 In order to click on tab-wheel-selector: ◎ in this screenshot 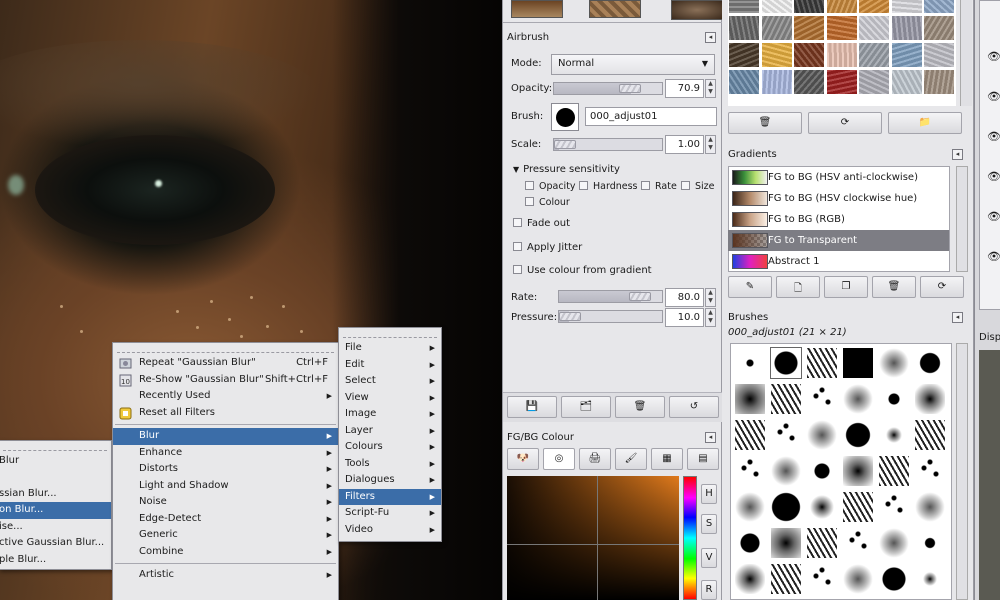, I will do `click(559, 459)`.